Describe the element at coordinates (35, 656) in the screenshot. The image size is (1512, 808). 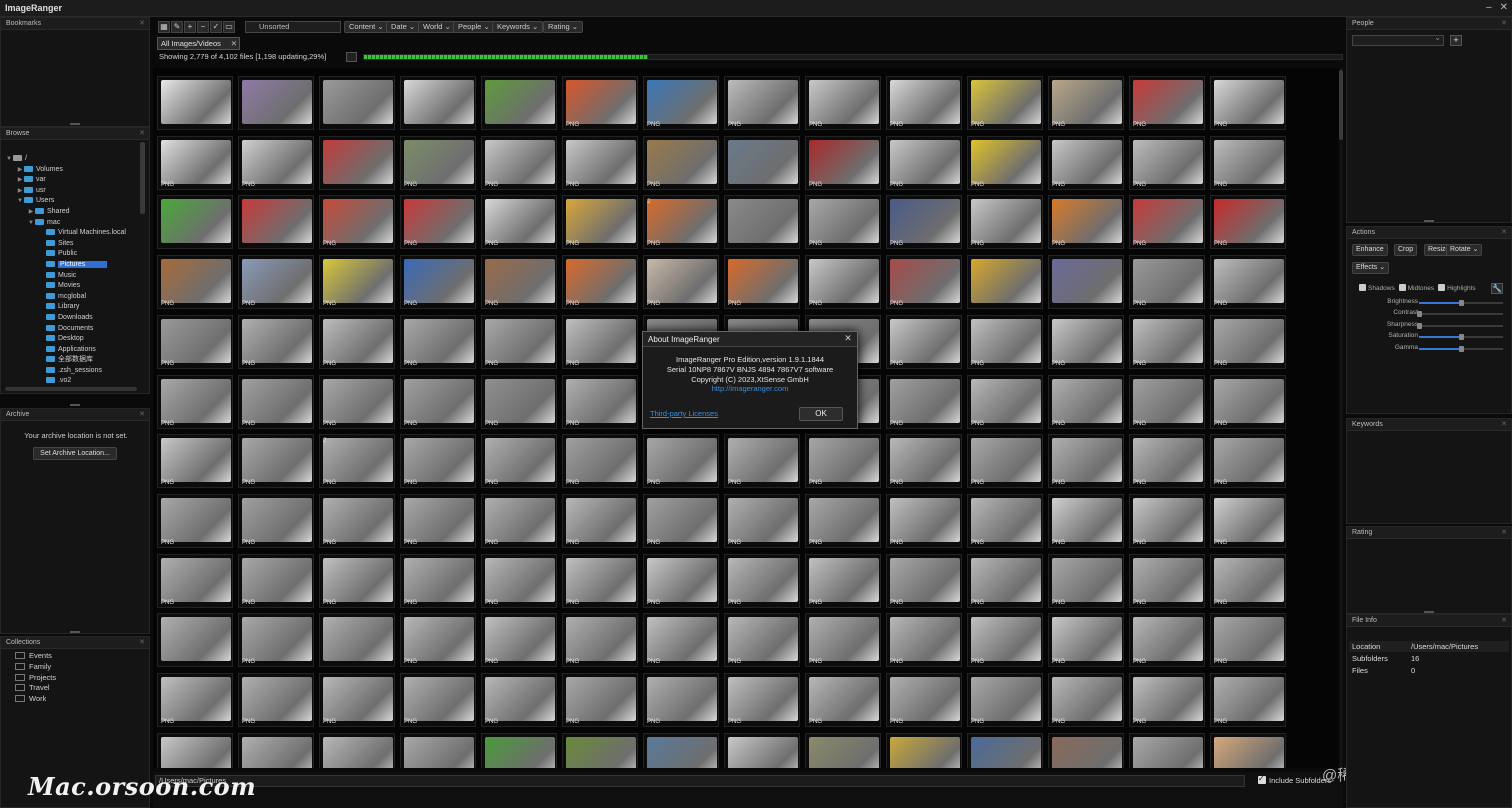
I see `collection-item: Events` at that location.